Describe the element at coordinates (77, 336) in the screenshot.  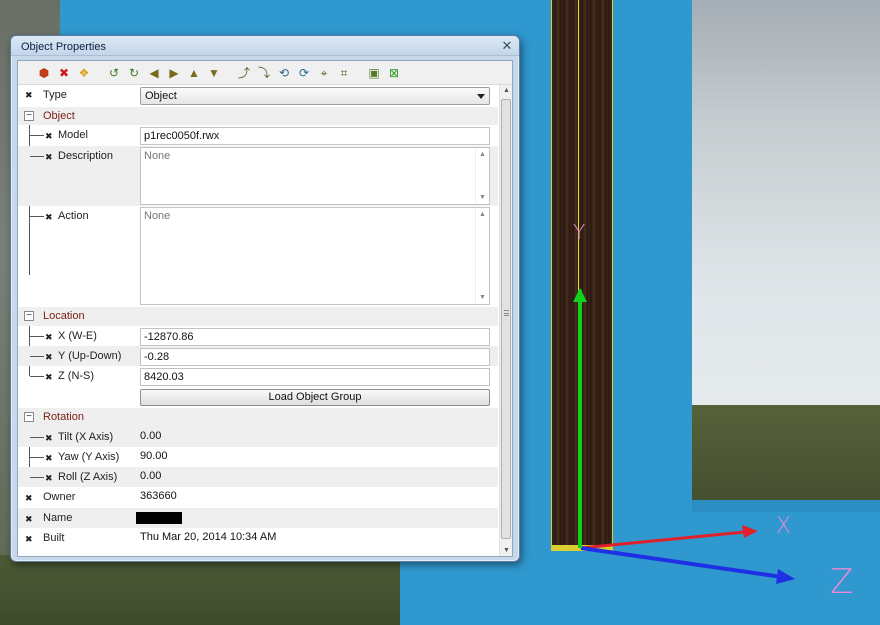
I see `x-label: X (W-E)` at that location.